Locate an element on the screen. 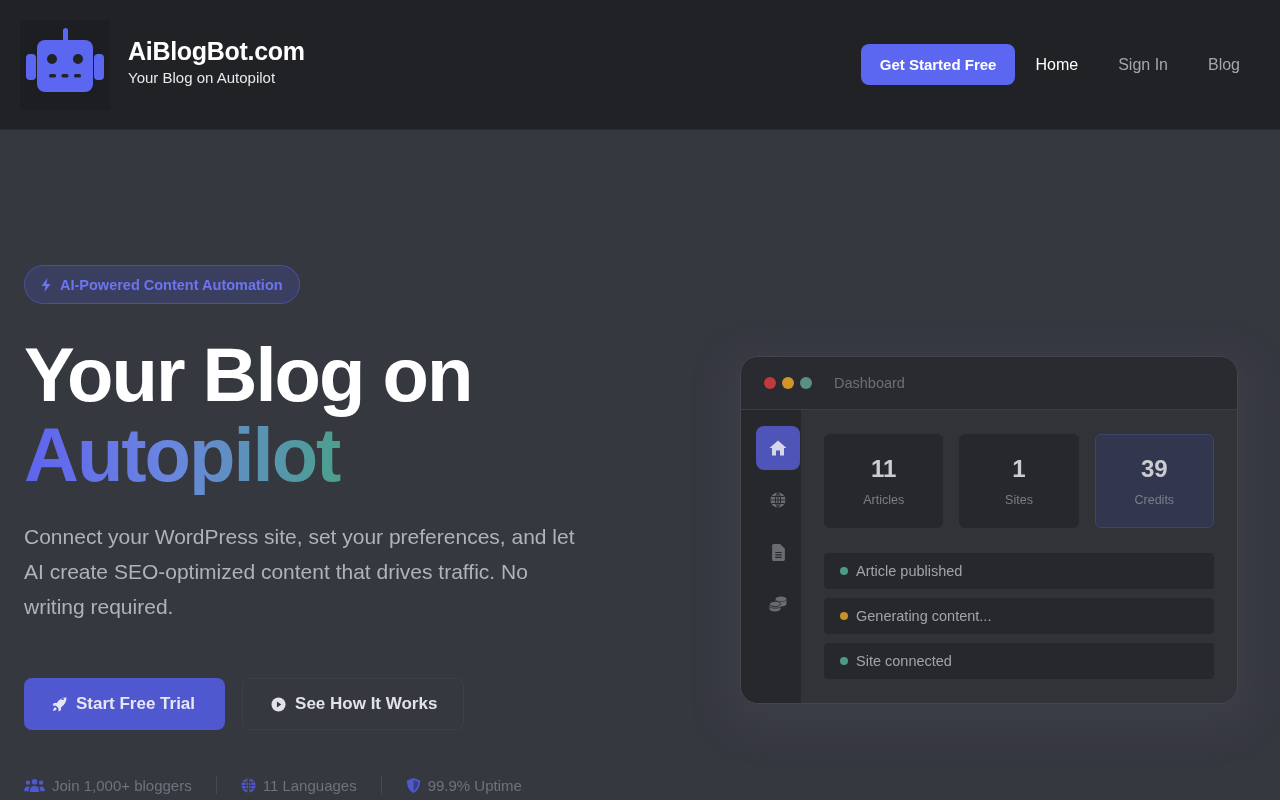 This screenshot has width=1280, height=800. home-nav-item is located at coordinates (778, 448).